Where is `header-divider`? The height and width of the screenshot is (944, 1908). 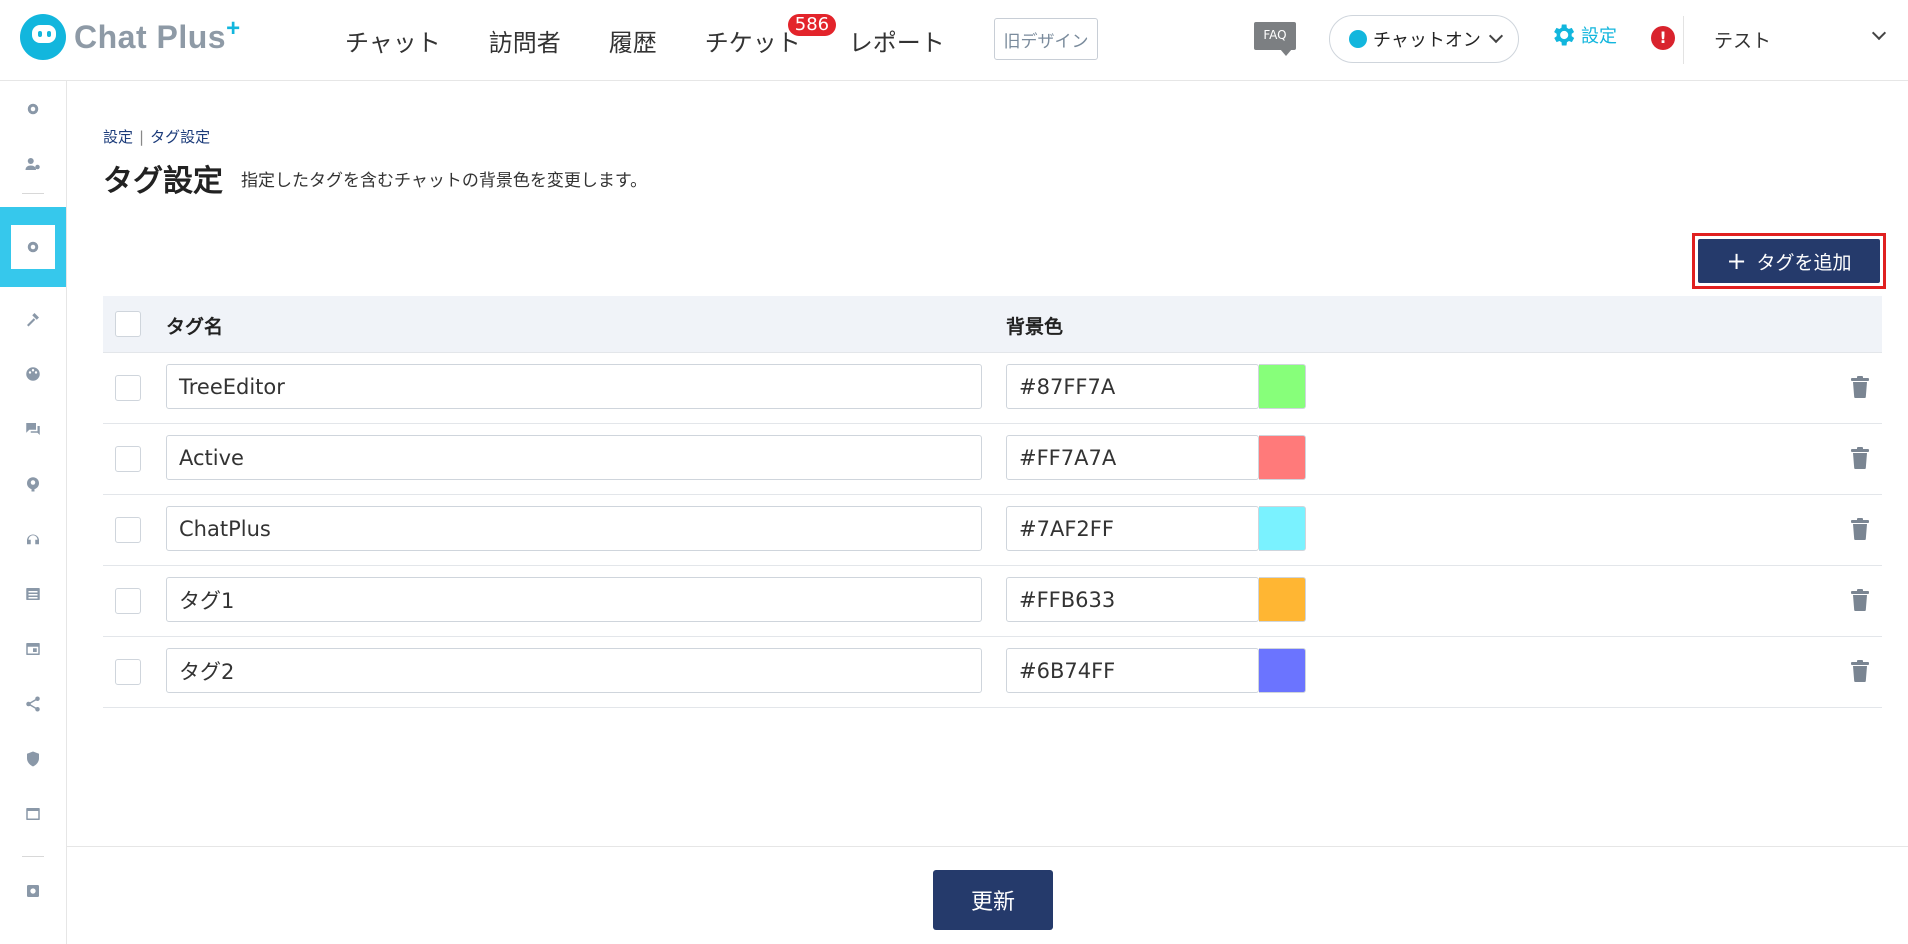 header-divider is located at coordinates (1683, 40).